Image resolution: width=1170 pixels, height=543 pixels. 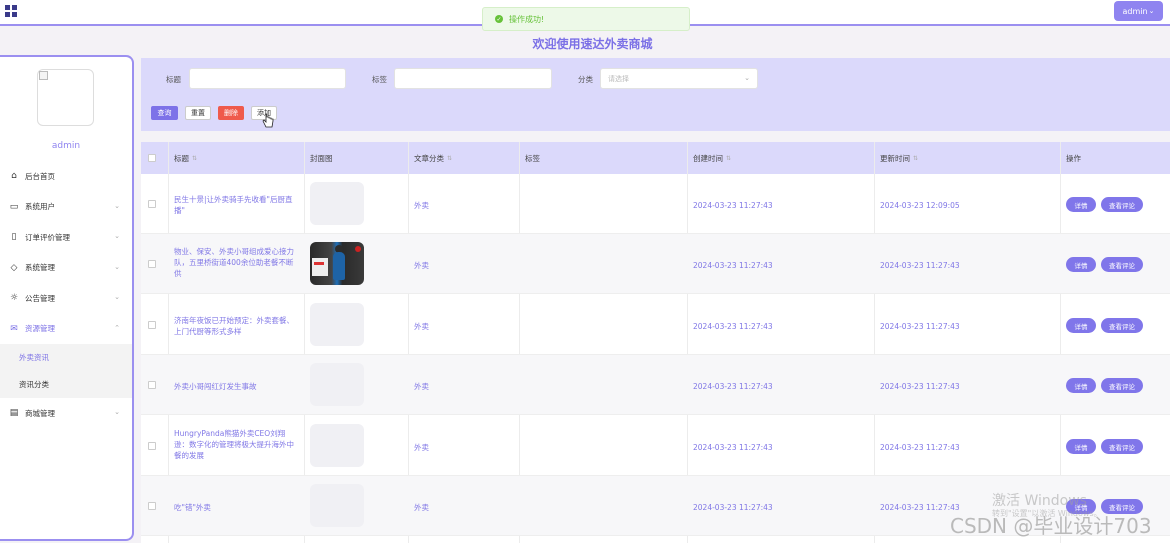 I want to click on column-label: 更新时间, so click(x=895, y=158).